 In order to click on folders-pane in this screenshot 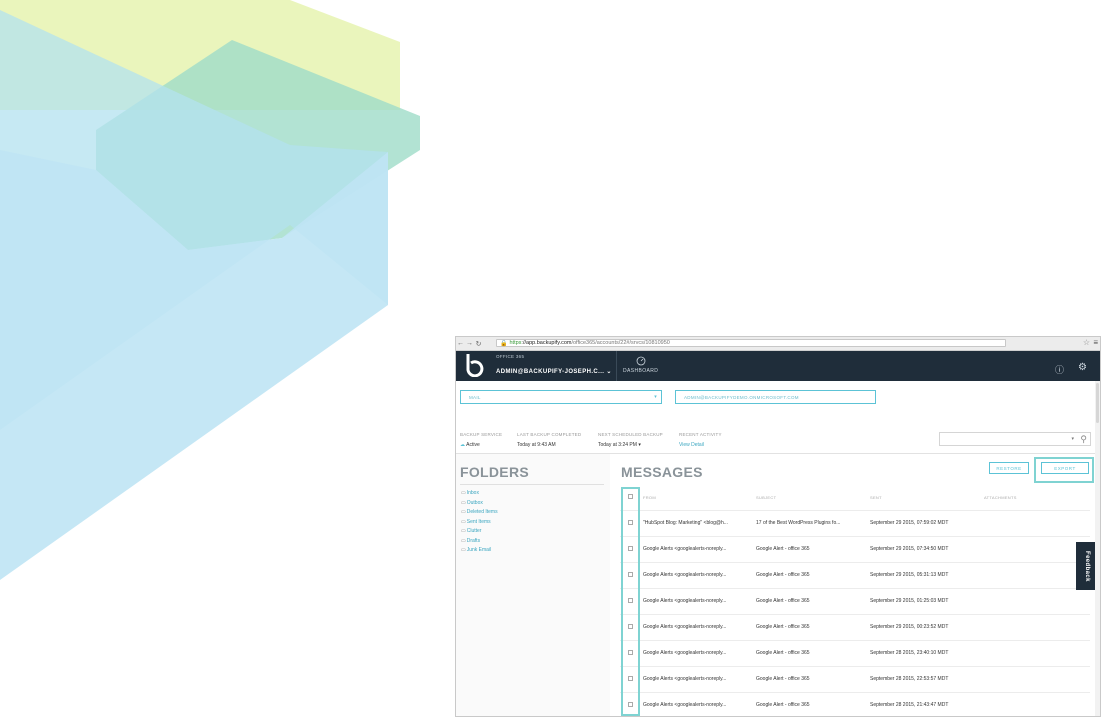, I will do `click(533, 585)`.